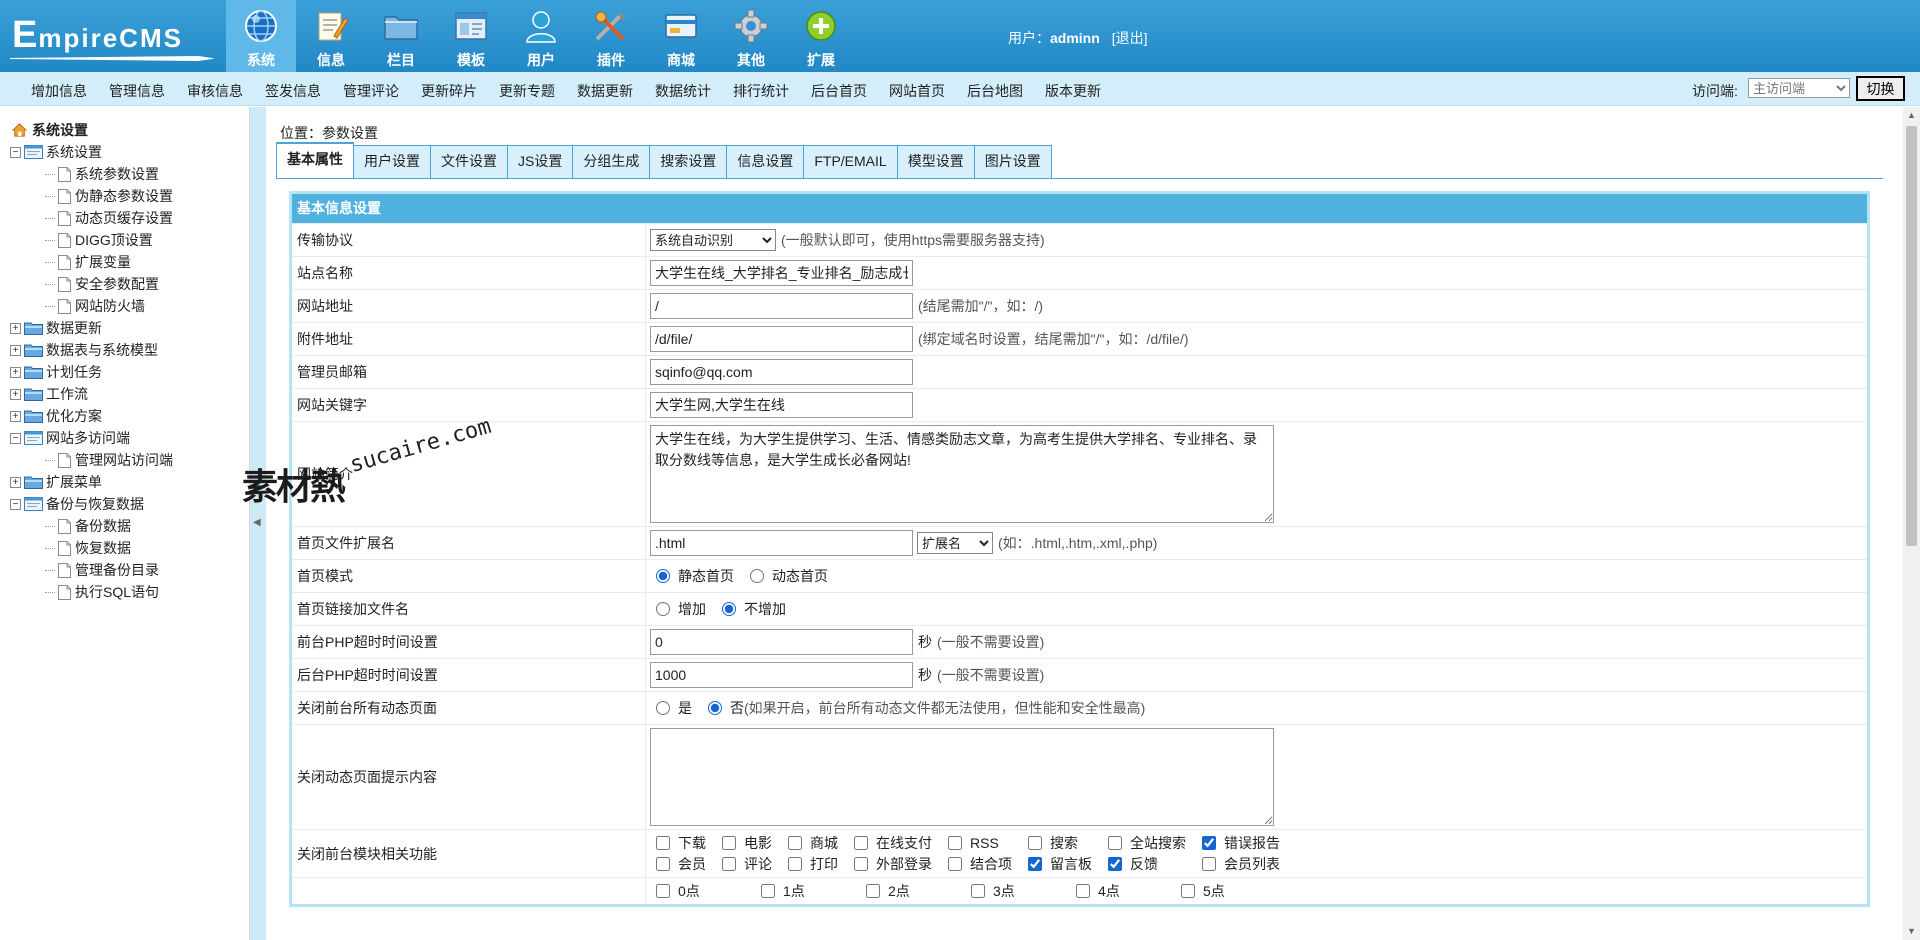 The image size is (1920, 940). What do you see at coordinates (1130, 38) in the screenshot?
I see `logout-link: [退出]` at bounding box center [1130, 38].